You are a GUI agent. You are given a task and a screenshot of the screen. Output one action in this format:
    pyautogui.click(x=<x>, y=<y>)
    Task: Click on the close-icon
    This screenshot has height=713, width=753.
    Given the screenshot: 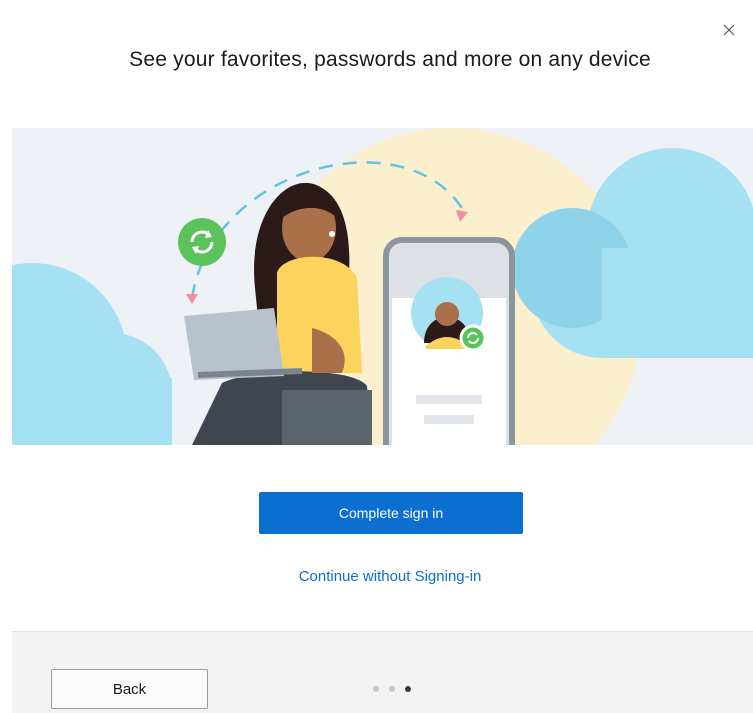 What is the action you would take?
    pyautogui.click(x=729, y=30)
    